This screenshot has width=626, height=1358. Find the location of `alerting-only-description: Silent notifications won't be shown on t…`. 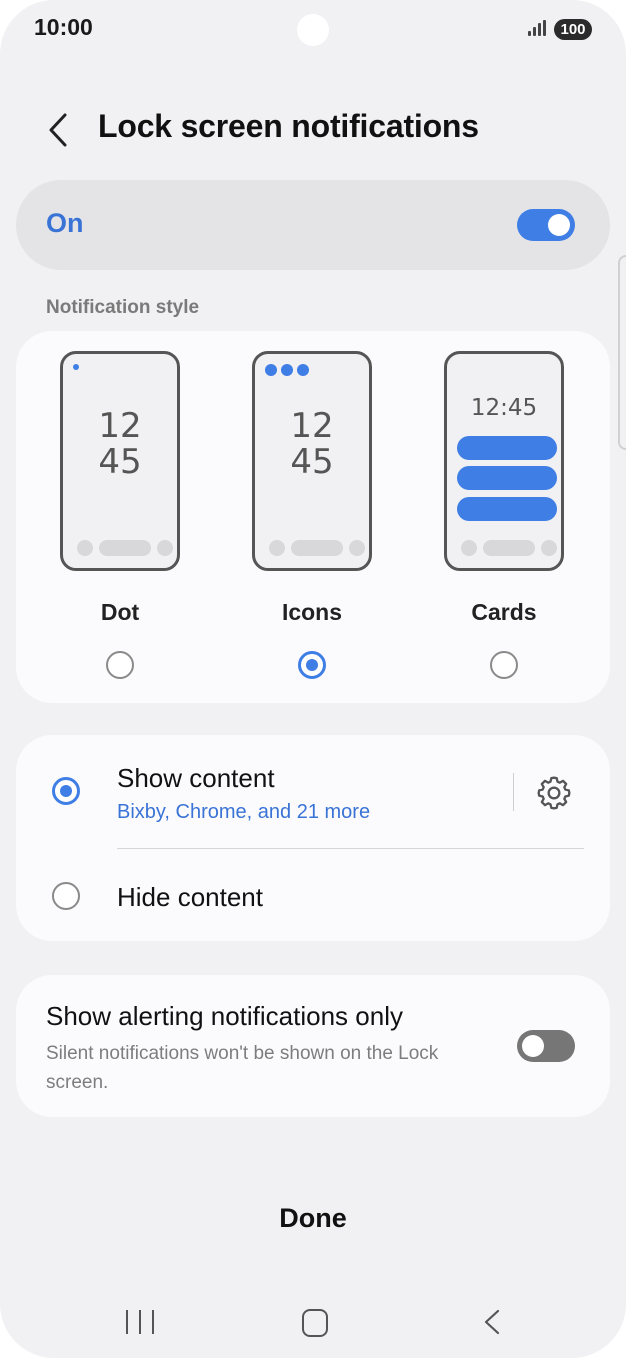

alerting-only-description: Silent notifications won't be shown on t… is located at coordinates (242, 1068).